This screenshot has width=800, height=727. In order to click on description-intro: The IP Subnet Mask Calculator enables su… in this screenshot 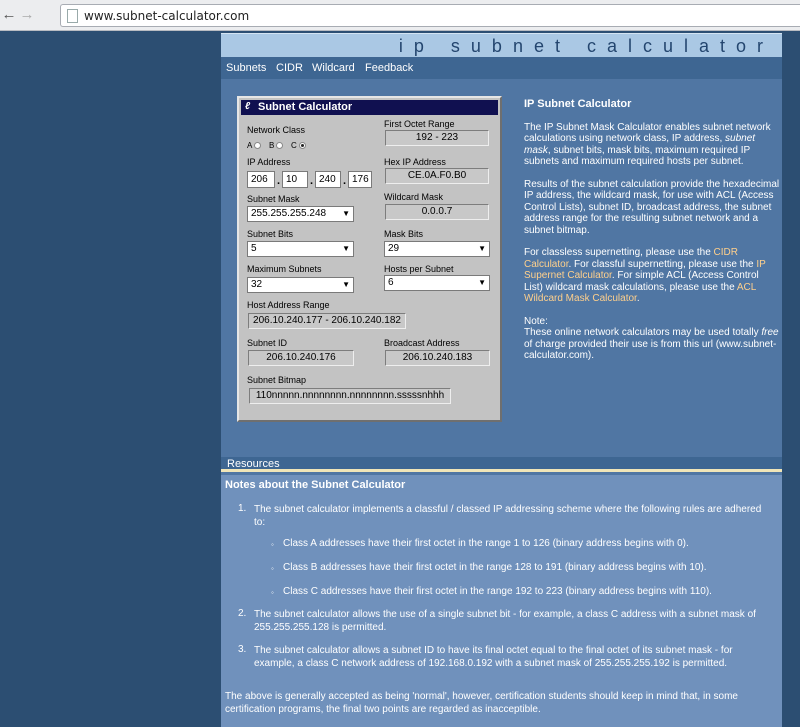, I will do `click(652, 145)`.